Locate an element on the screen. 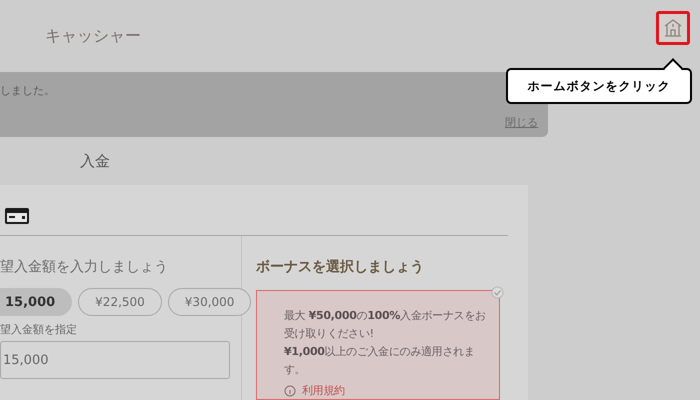 Image resolution: width=700 pixels, height=400 pixels. amount-option: ¥30,000 is located at coordinates (210, 302).